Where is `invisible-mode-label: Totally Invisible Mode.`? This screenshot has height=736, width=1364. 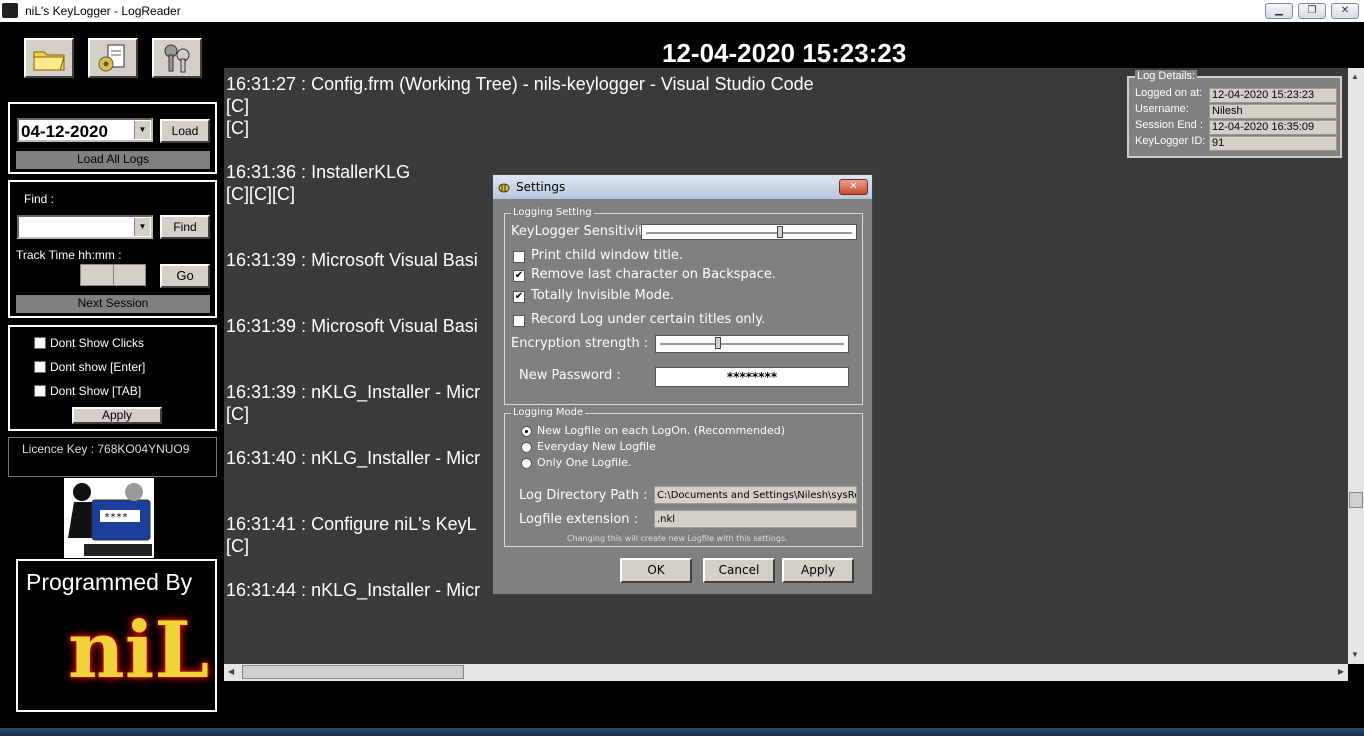 invisible-mode-label: Totally Invisible Mode. is located at coordinates (603, 295).